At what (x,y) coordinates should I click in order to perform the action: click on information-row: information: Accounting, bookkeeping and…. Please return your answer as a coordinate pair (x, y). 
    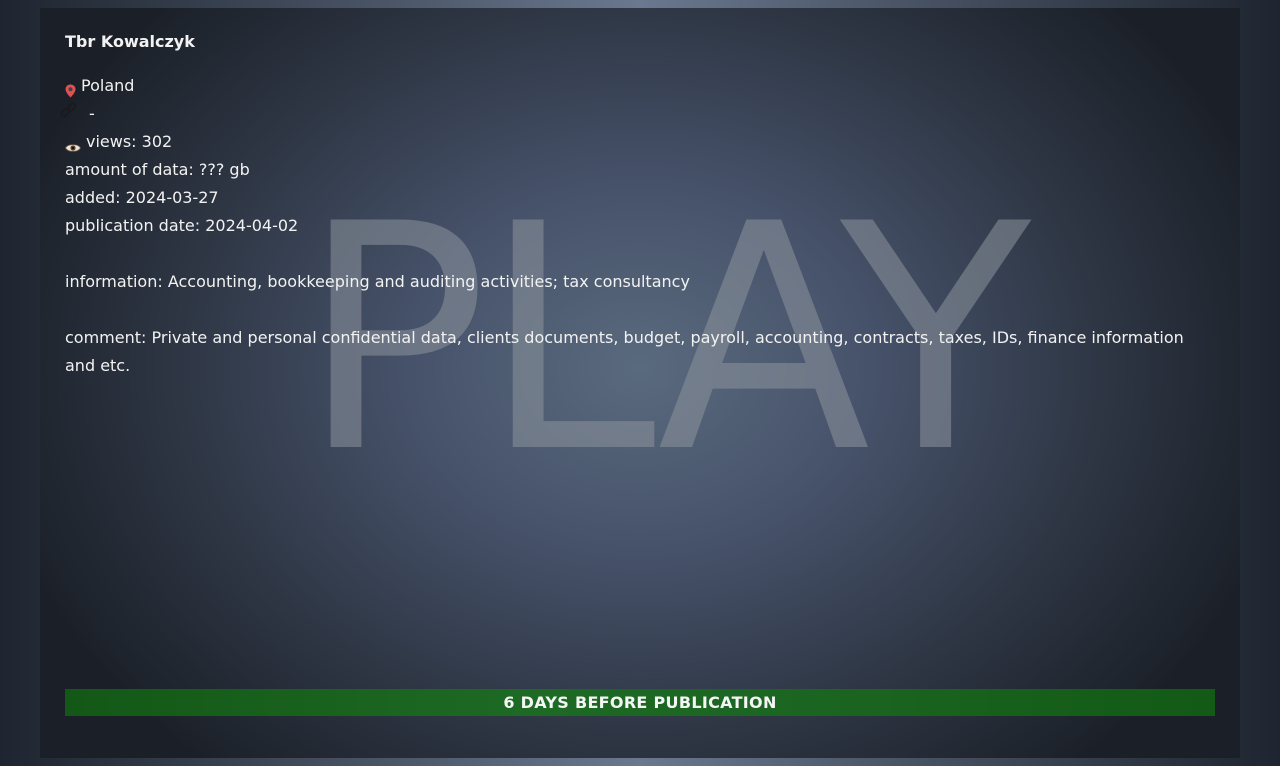
    Looking at the image, I should click on (377, 281).